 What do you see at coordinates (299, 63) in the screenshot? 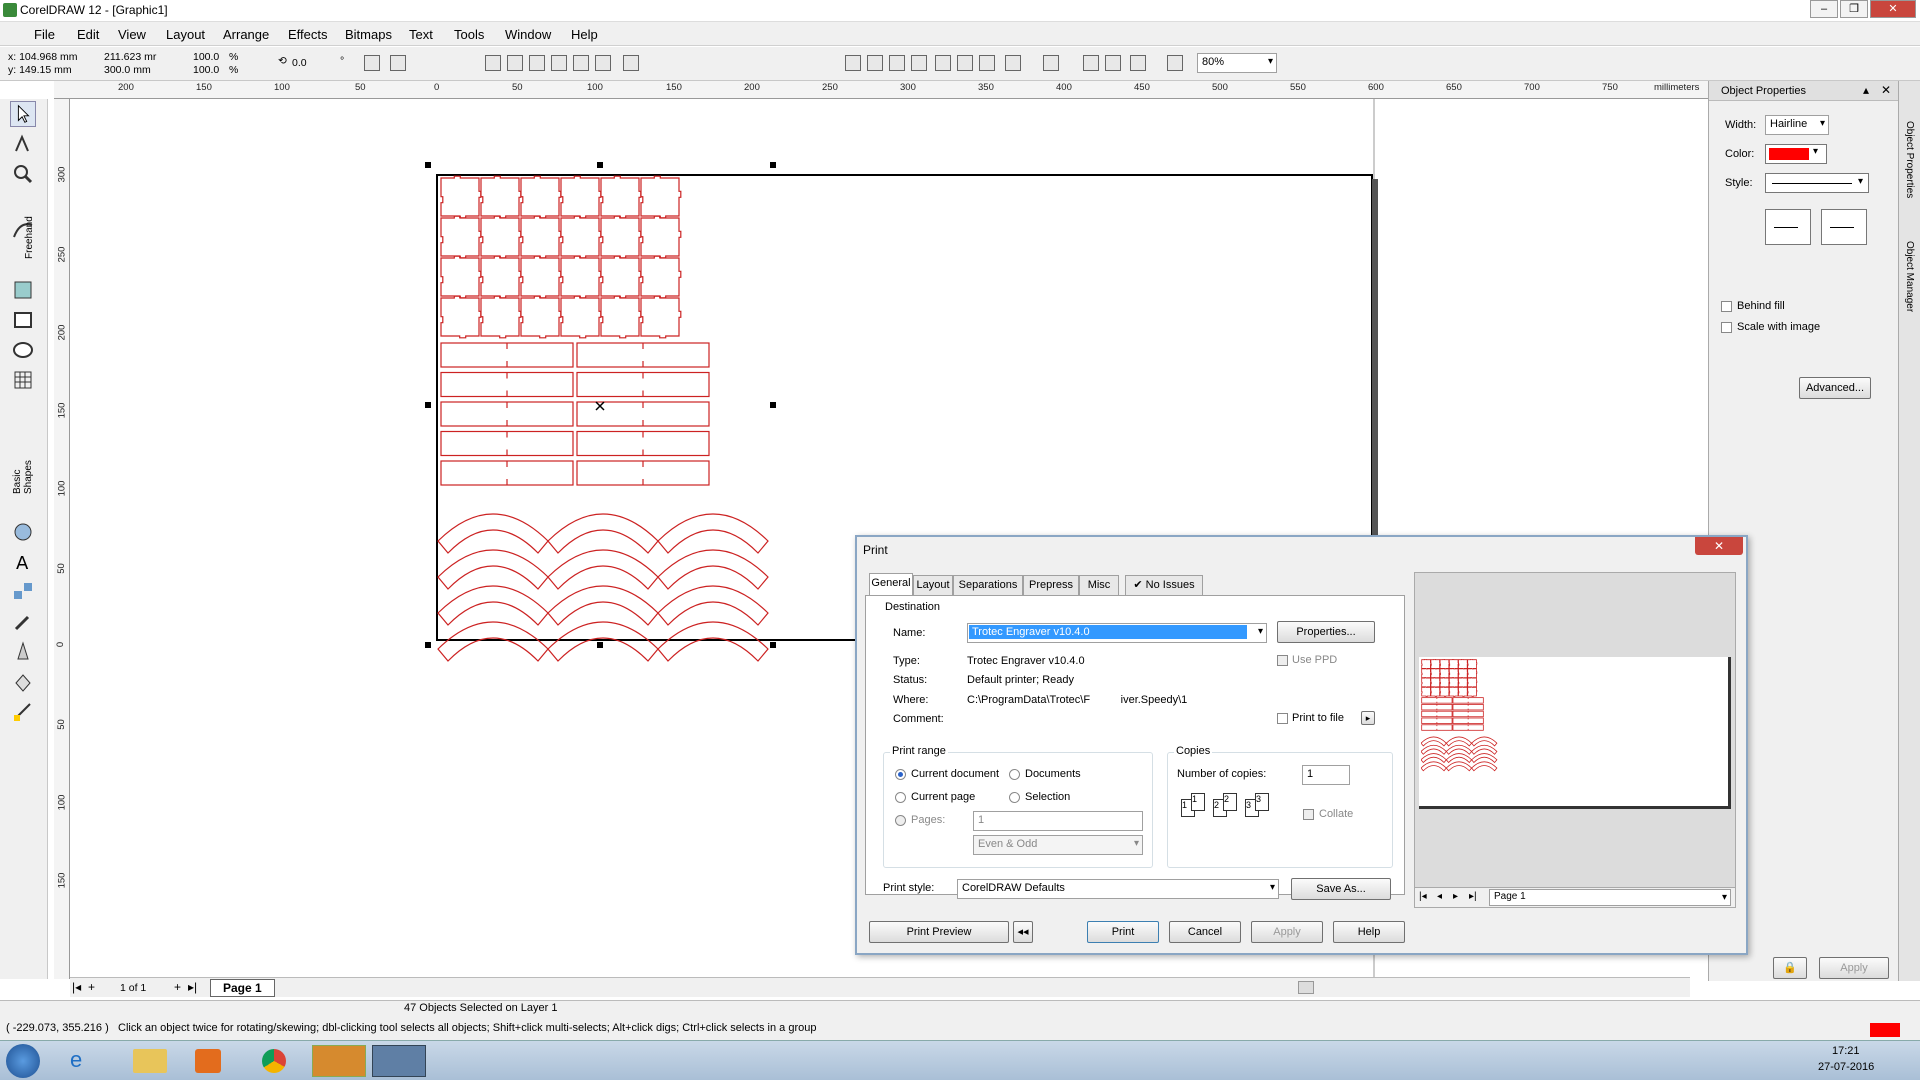
I see `rotation-angle: 0.0` at bounding box center [299, 63].